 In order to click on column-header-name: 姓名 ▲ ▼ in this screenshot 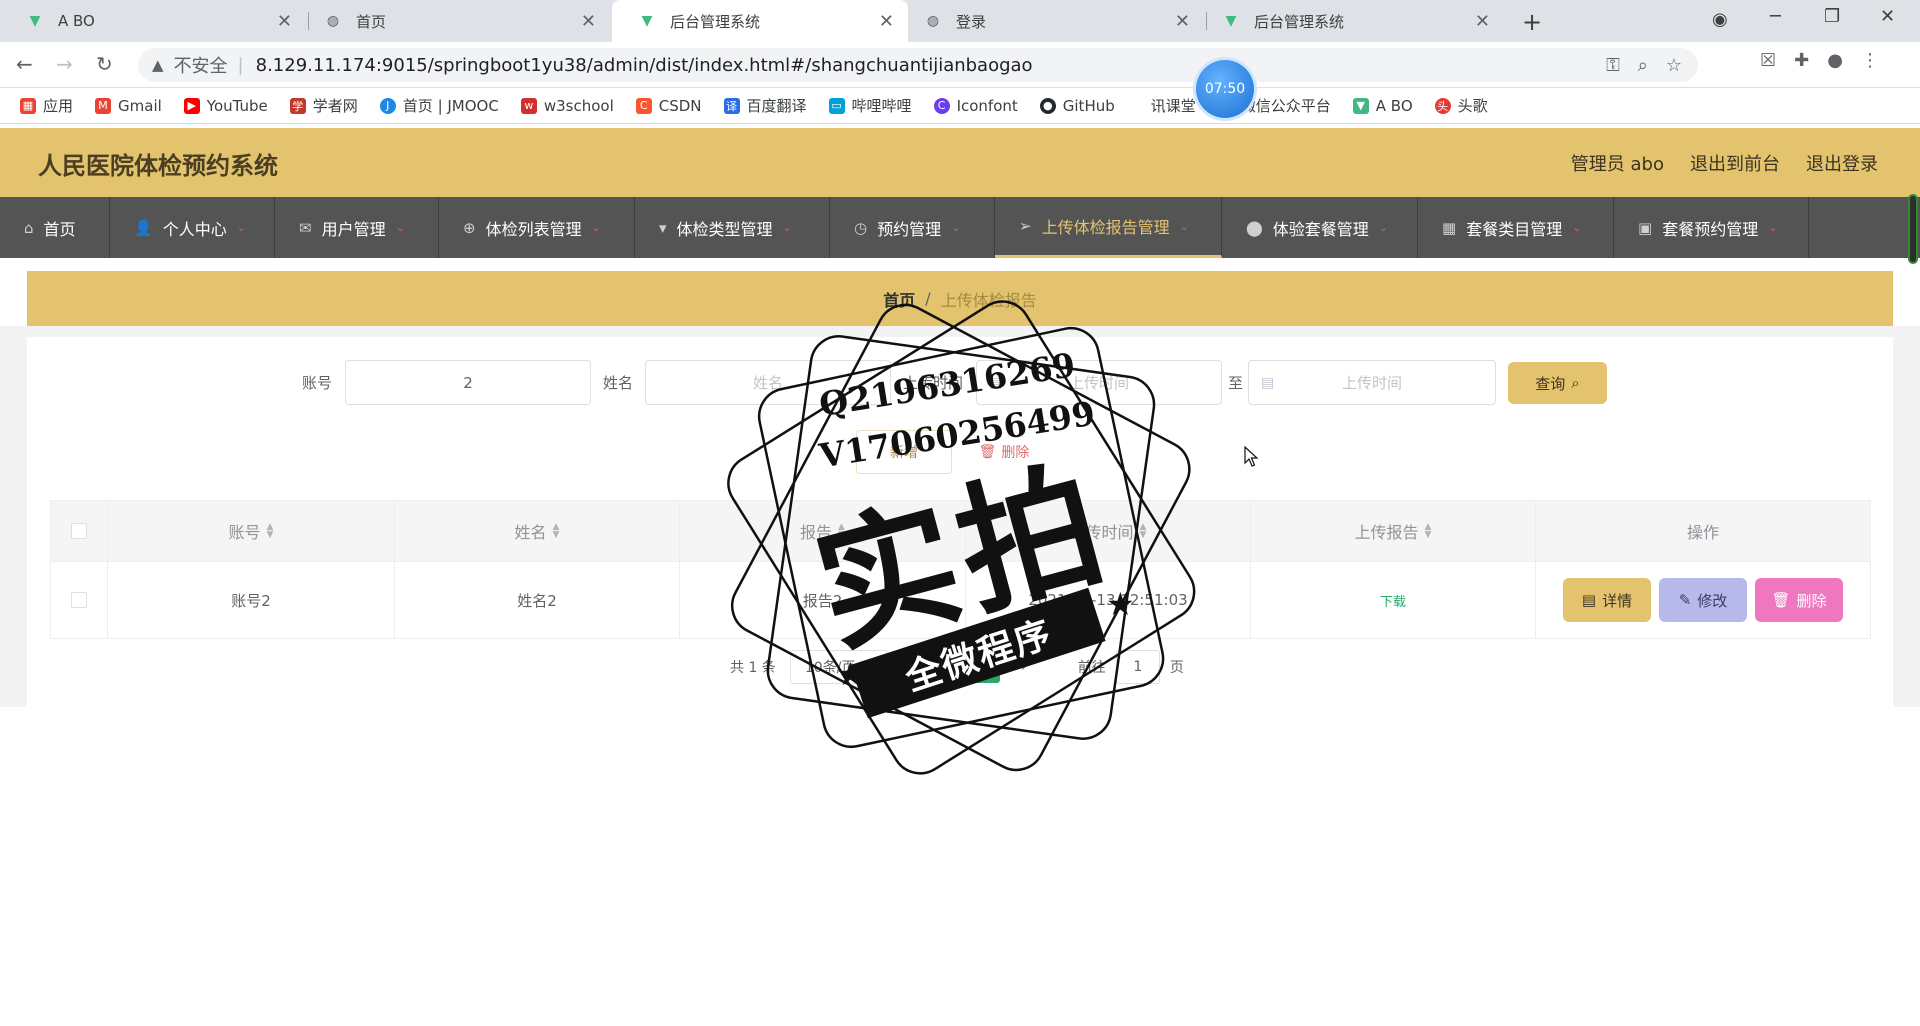, I will do `click(537, 531)`.